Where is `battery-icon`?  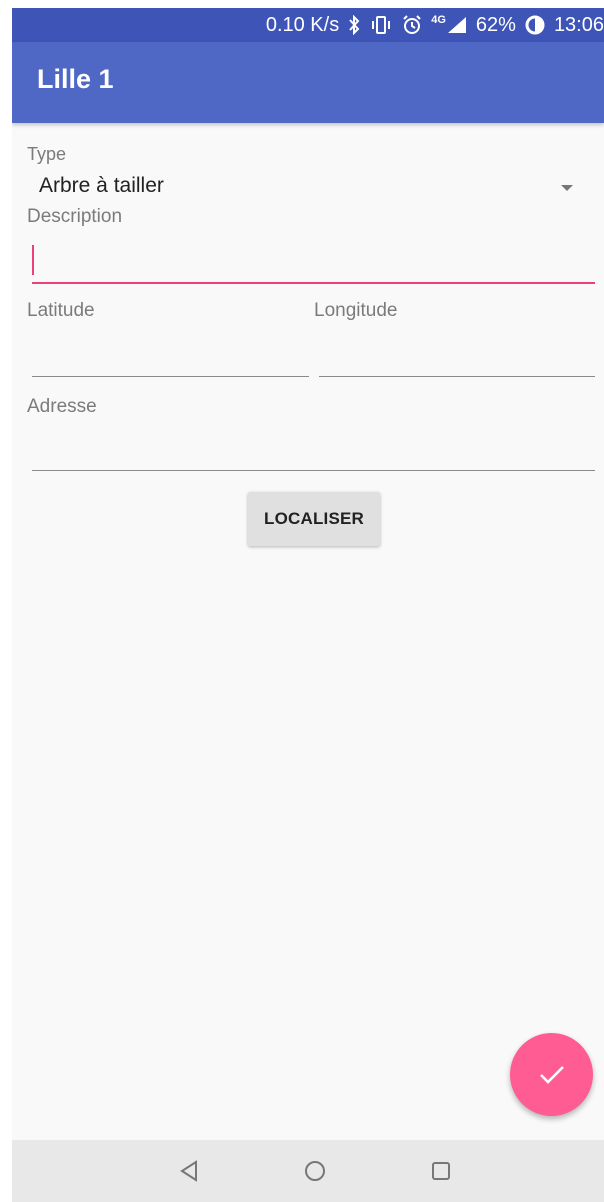 battery-icon is located at coordinates (535, 25).